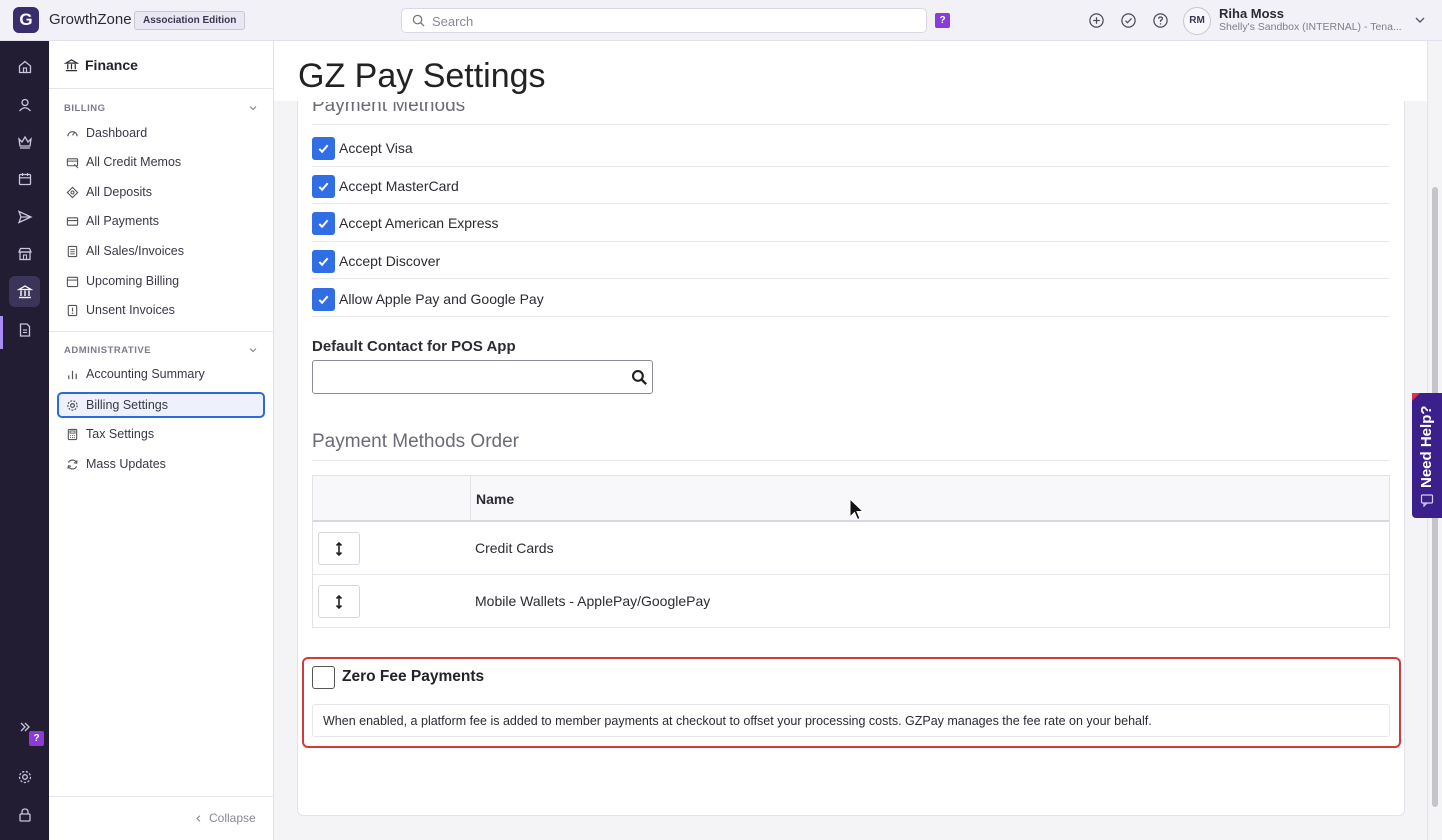 This screenshot has width=1442, height=840. I want to click on rail-reports, so click(24, 329).